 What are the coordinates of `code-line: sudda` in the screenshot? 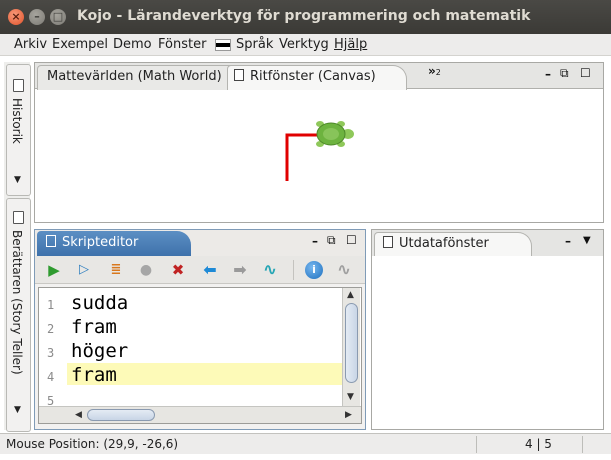 It's located at (100, 303).